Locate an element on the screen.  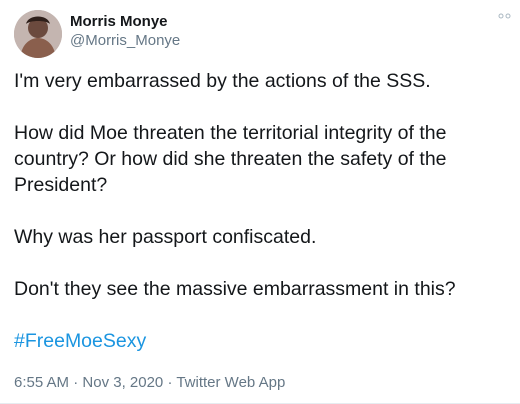
tweet-metadata: 6:55 AM · Nov 3, 2020 · Twitter Web App is located at coordinates (149, 383).